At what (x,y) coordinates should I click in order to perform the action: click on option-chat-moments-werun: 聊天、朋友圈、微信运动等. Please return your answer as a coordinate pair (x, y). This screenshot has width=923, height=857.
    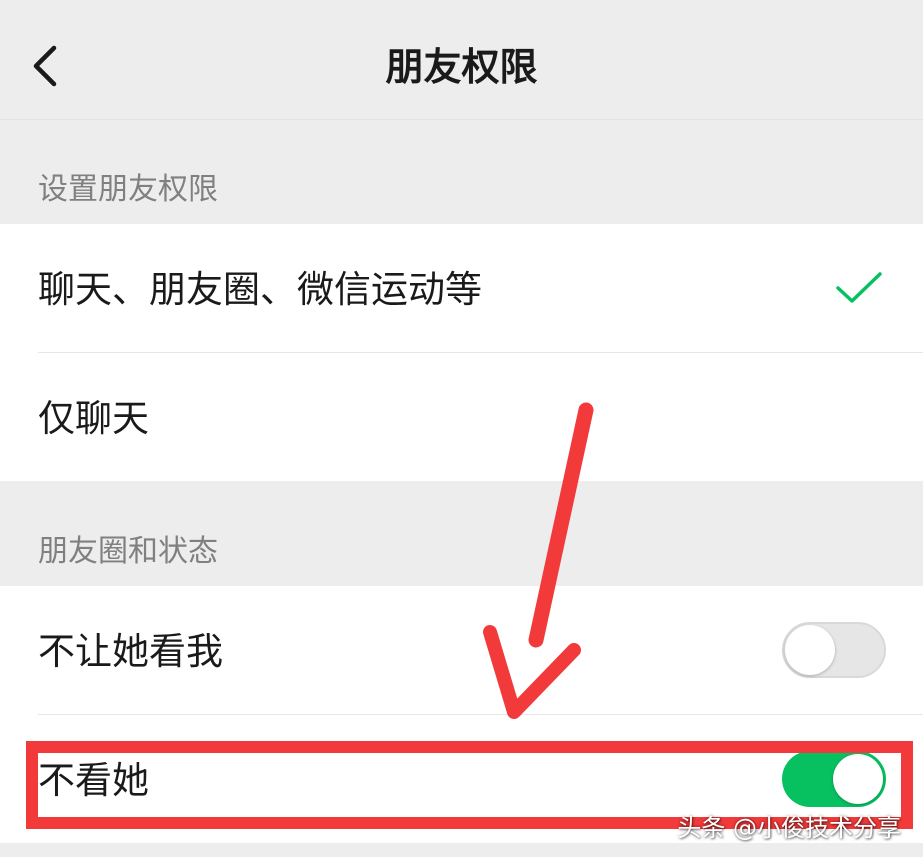
    Looking at the image, I should click on (461, 288).